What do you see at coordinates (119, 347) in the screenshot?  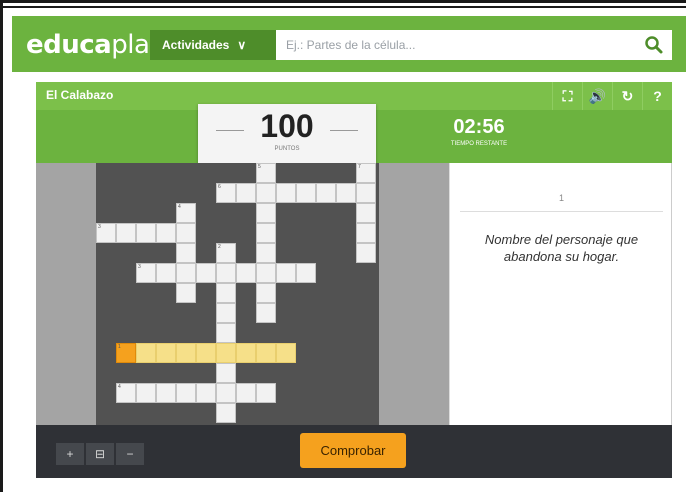 I see `clue-number-label: 1` at bounding box center [119, 347].